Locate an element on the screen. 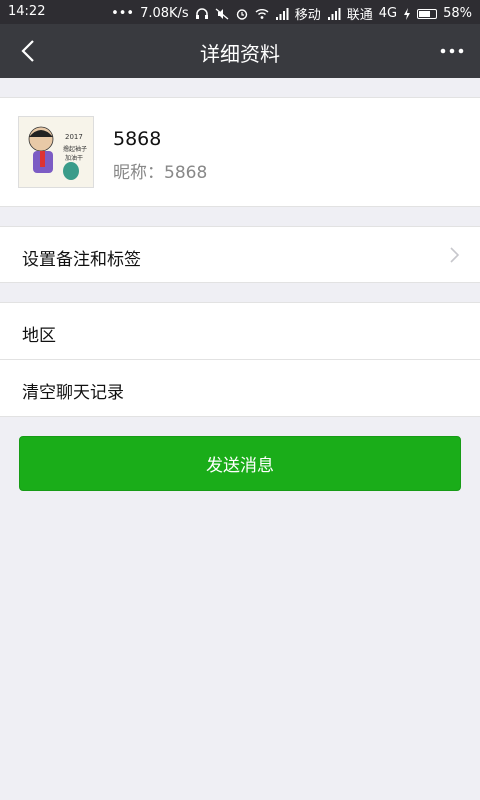 The image size is (480, 800). more-options-button is located at coordinates (452, 51).